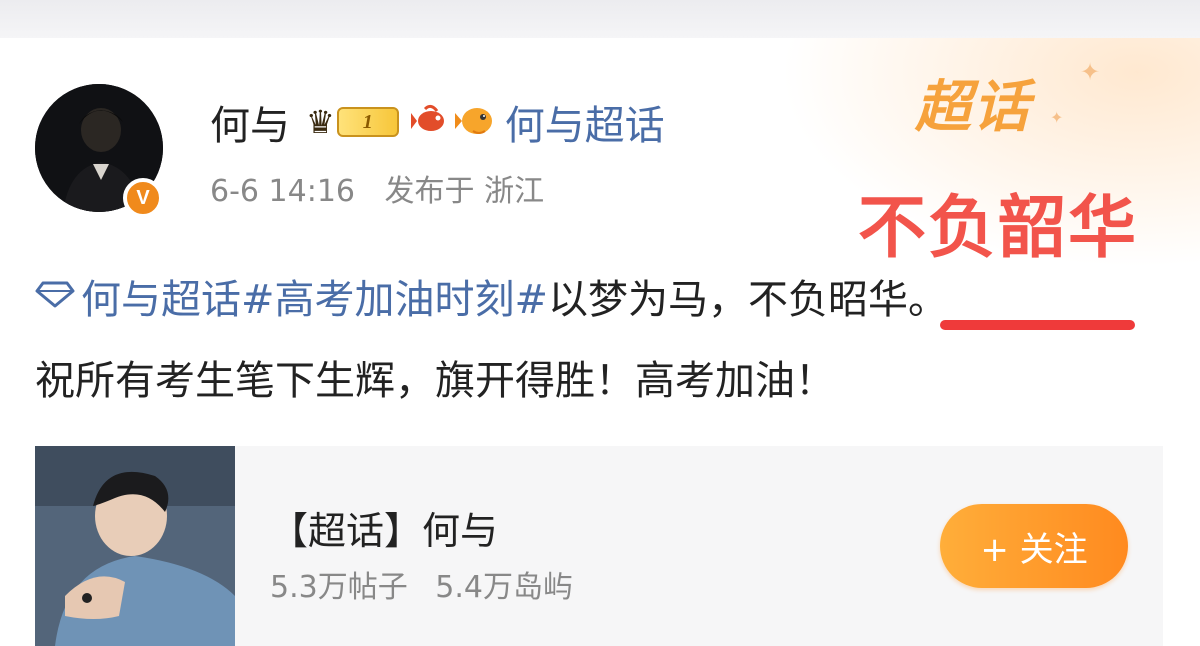  Describe the element at coordinates (1037, 325) in the screenshot. I see `red-underline-annotation` at that location.